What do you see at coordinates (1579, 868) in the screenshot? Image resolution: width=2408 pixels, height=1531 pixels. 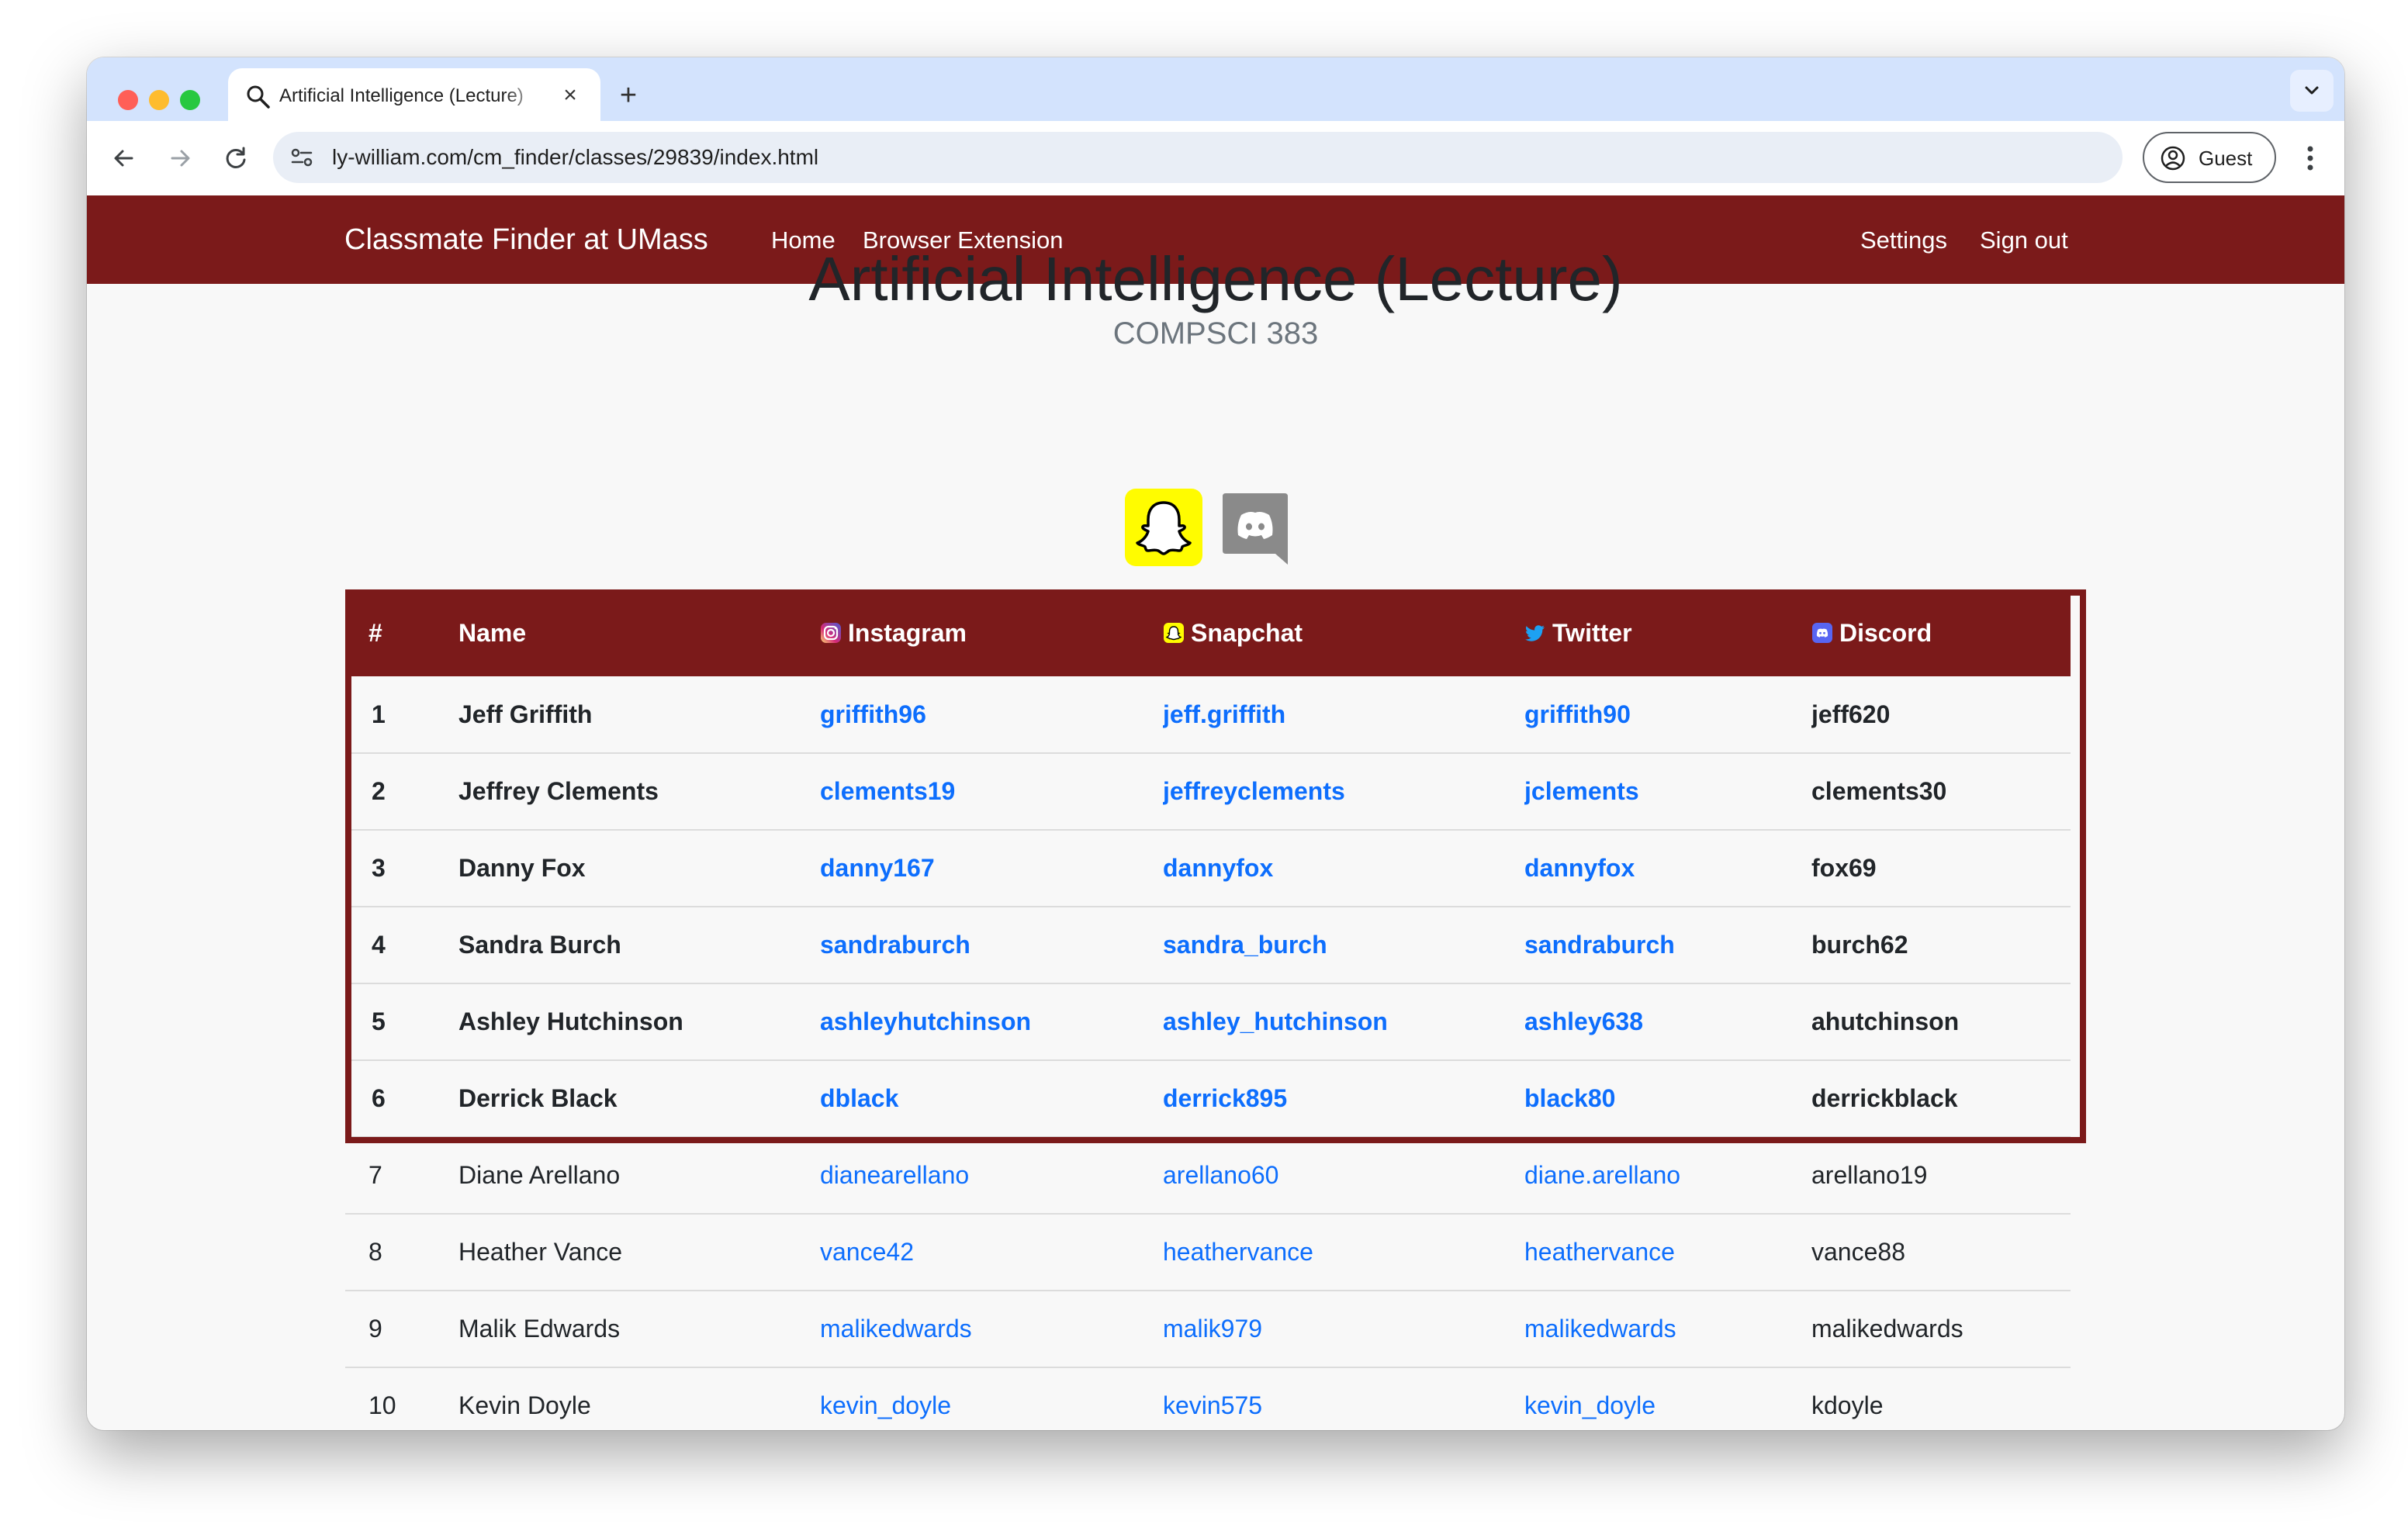 I see `twitter-handle-link: dannyfox` at bounding box center [1579, 868].